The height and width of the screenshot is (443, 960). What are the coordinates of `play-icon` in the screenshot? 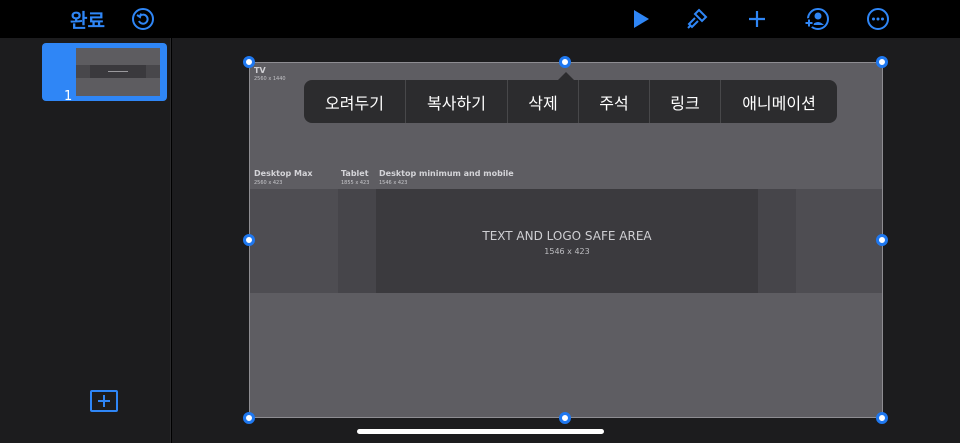 It's located at (641, 19).